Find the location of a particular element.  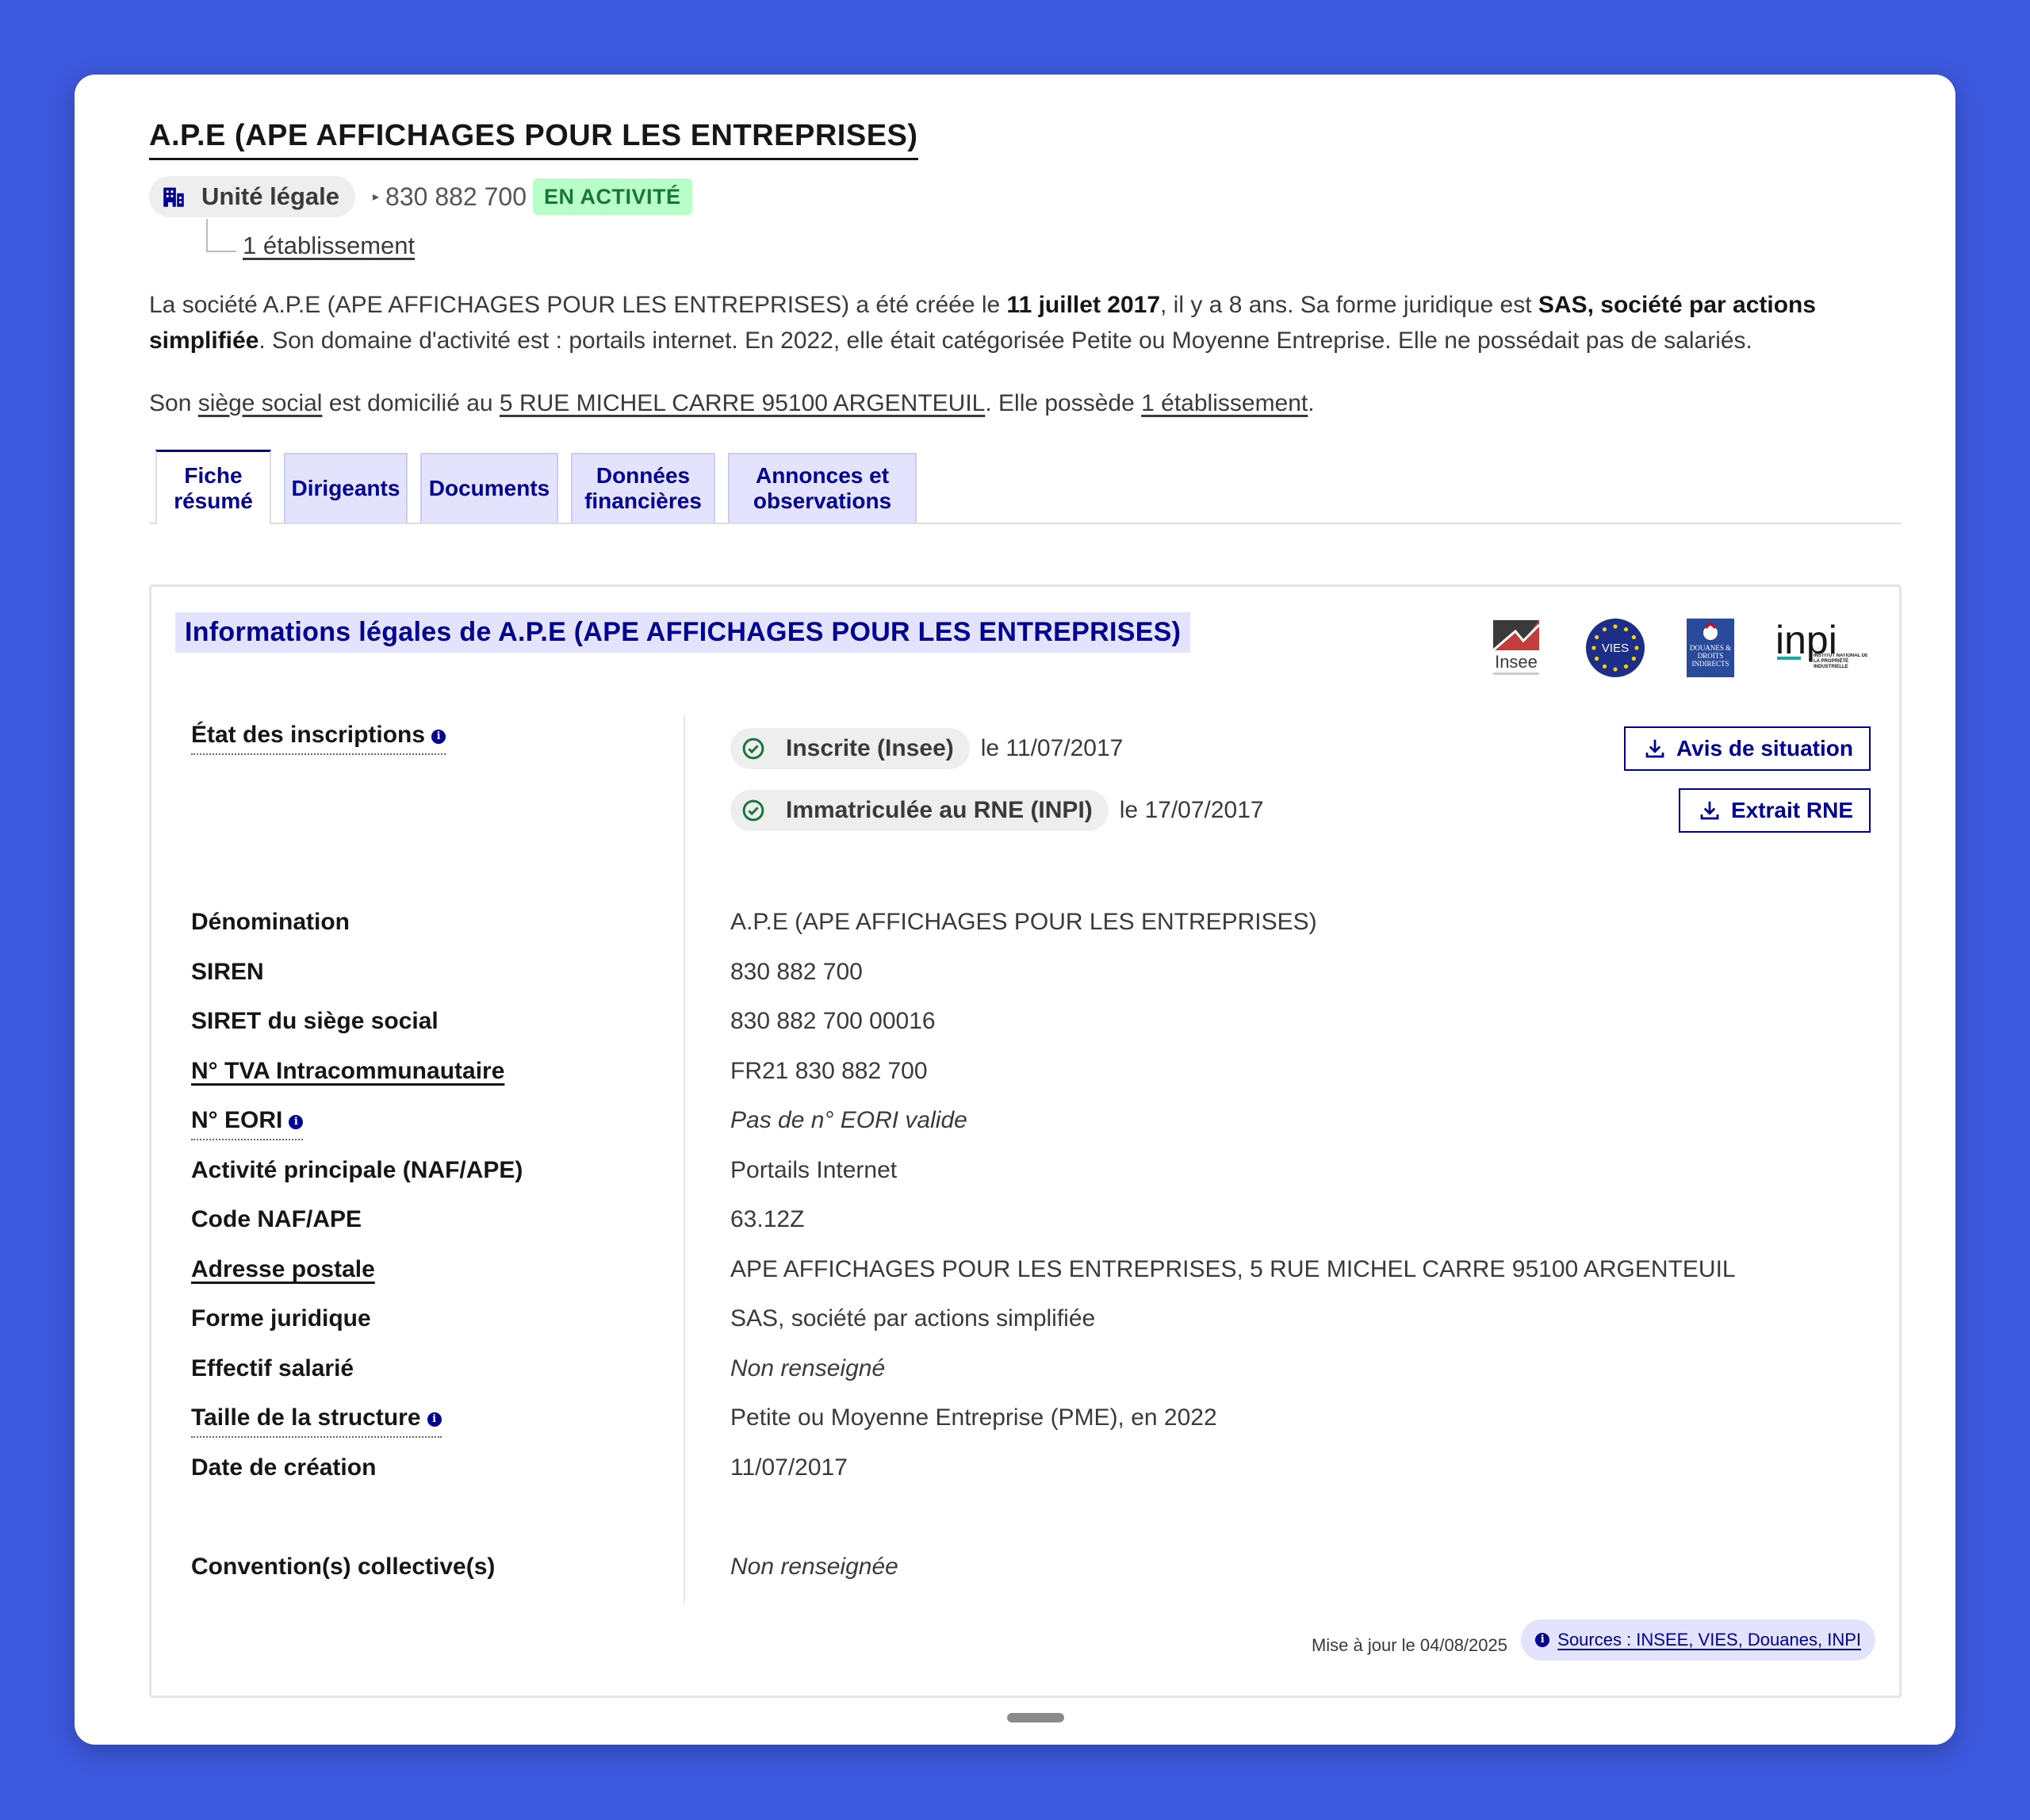

forme-juridique-label: Forme juridique is located at coordinates (281, 1318).